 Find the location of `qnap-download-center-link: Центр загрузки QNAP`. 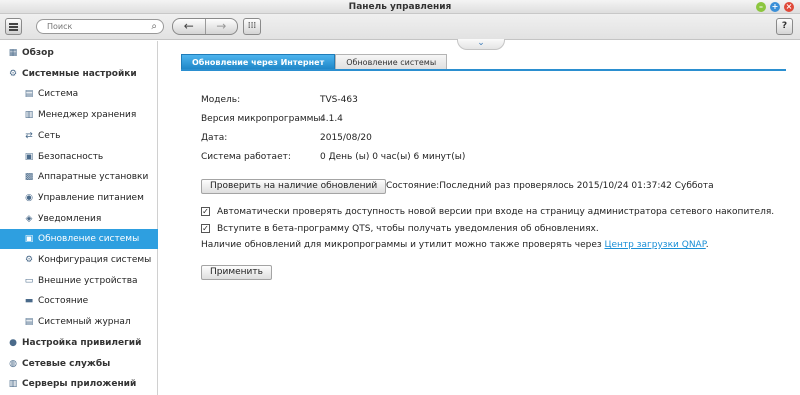

qnap-download-center-link: Центр загрузки QNAP is located at coordinates (655, 245).